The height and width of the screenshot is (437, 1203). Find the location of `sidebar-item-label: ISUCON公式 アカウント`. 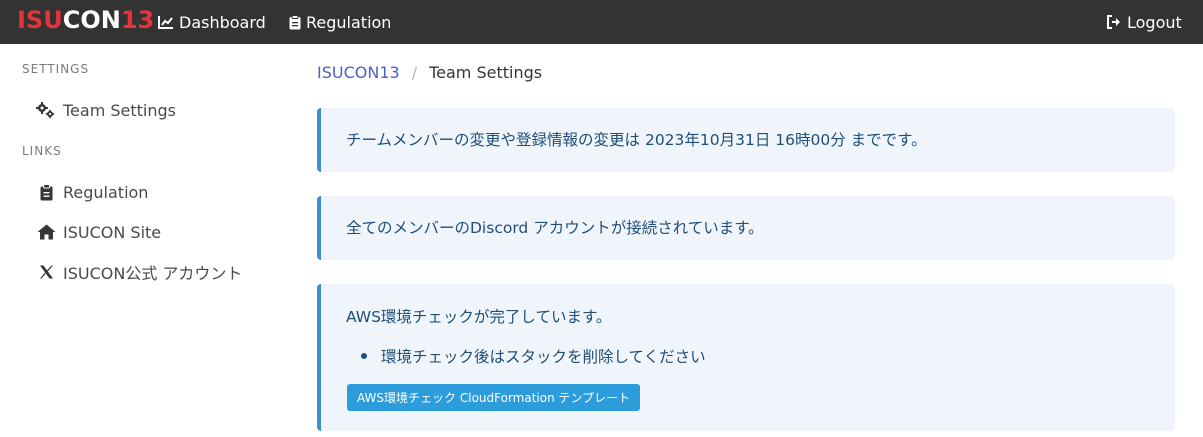

sidebar-item-label: ISUCON公式 アカウント is located at coordinates (153, 273).